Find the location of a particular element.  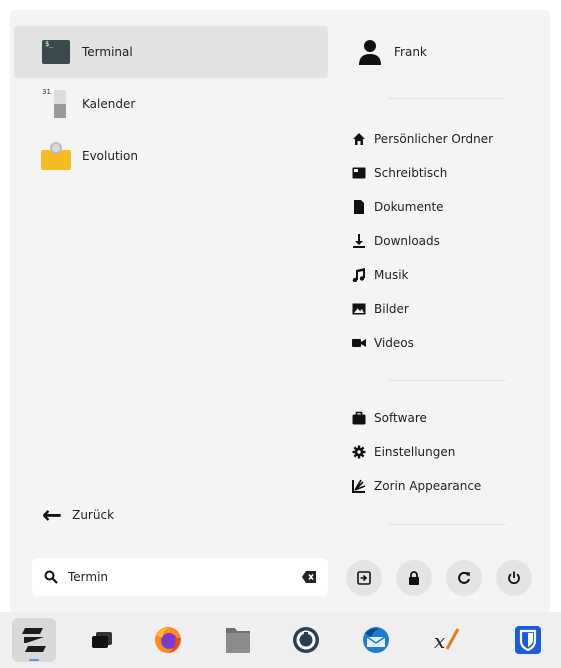

music-icon is located at coordinates (358, 275).